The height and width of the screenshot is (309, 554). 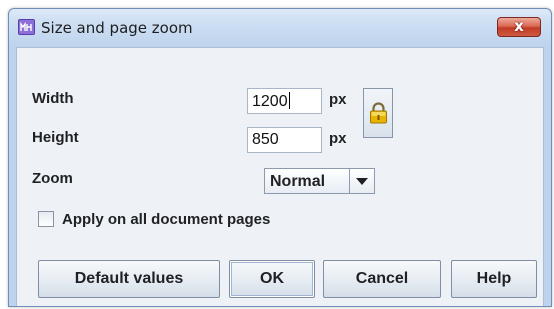 I want to click on lock-icon, so click(x=378, y=115).